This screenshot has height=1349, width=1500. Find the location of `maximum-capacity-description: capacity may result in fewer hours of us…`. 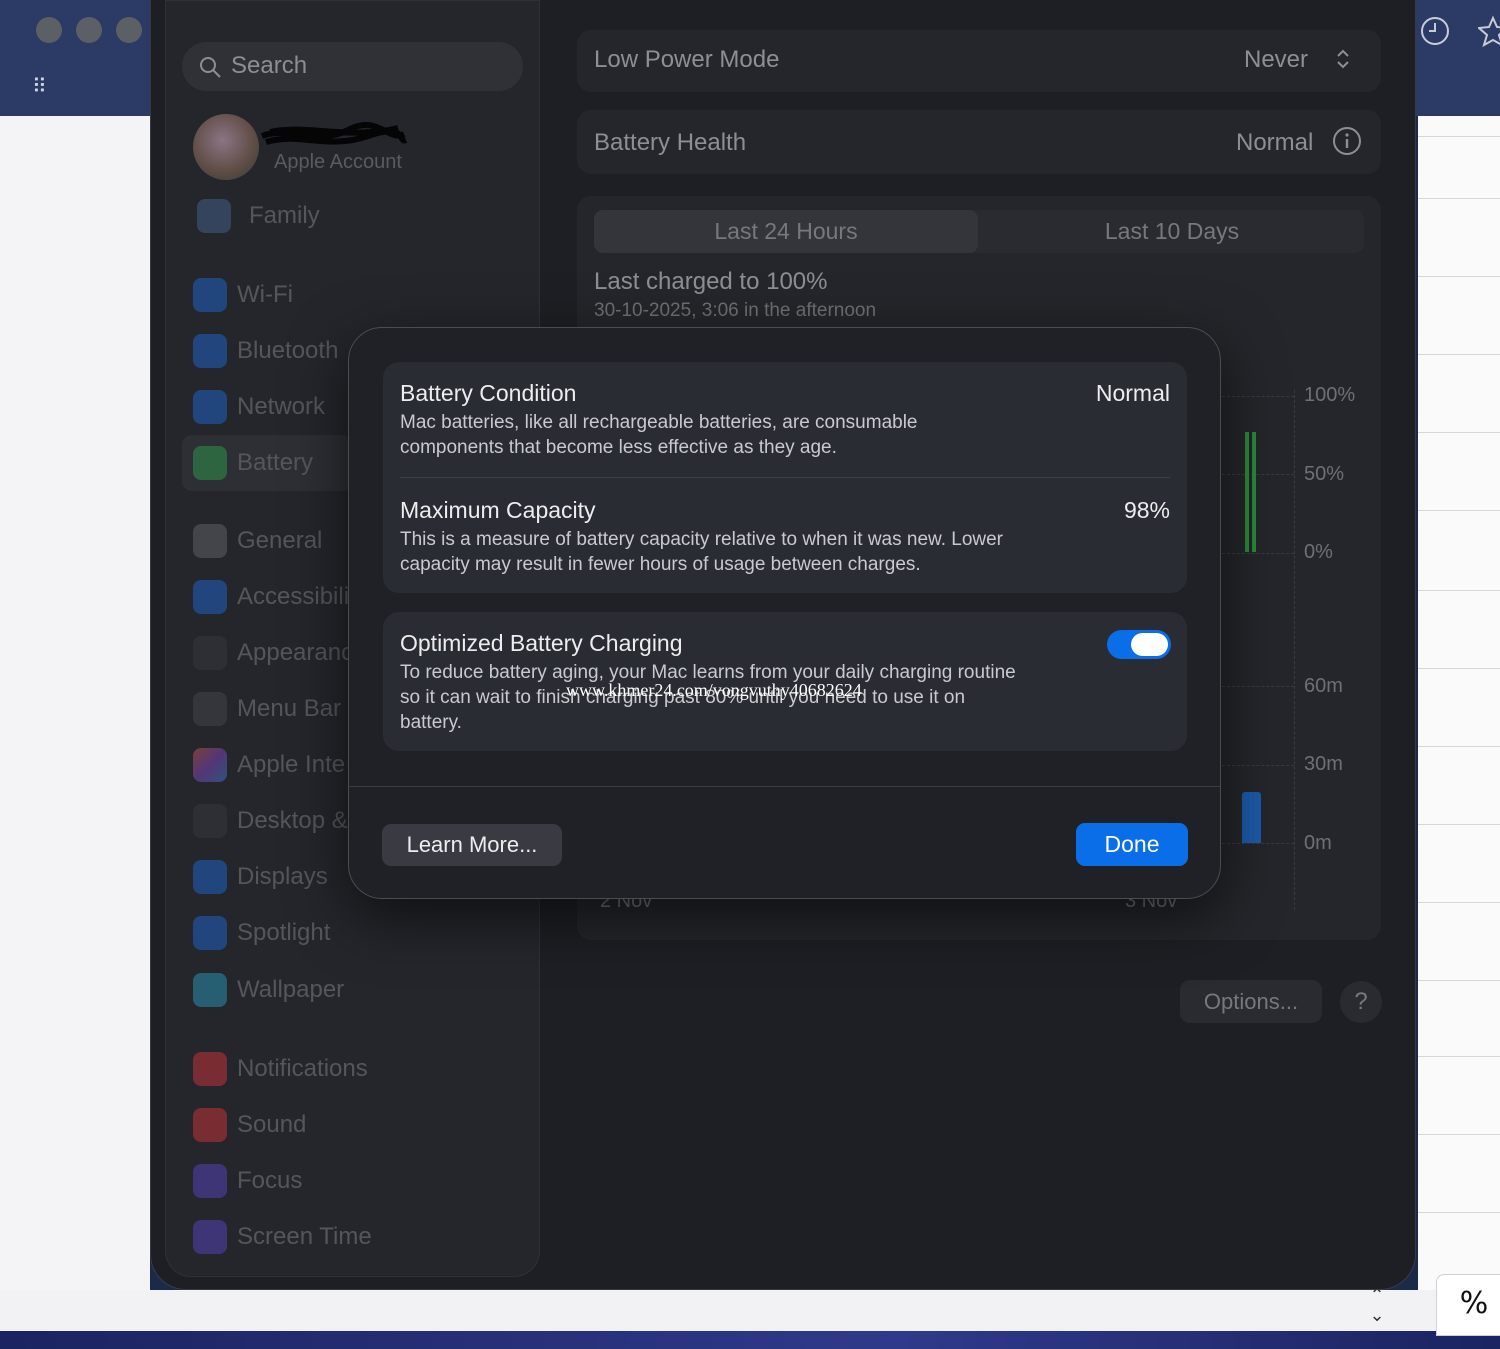

maximum-capacity-description: capacity may result in fewer hours of us… is located at coordinates (660, 564).